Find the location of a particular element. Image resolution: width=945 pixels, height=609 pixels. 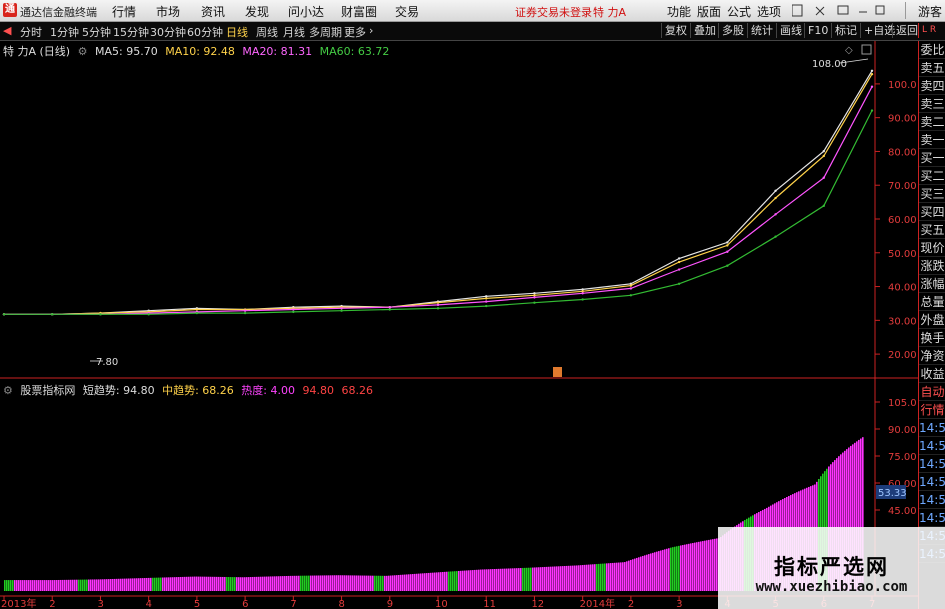

quote-panel-item: 卖三 is located at coordinates (932, 104).